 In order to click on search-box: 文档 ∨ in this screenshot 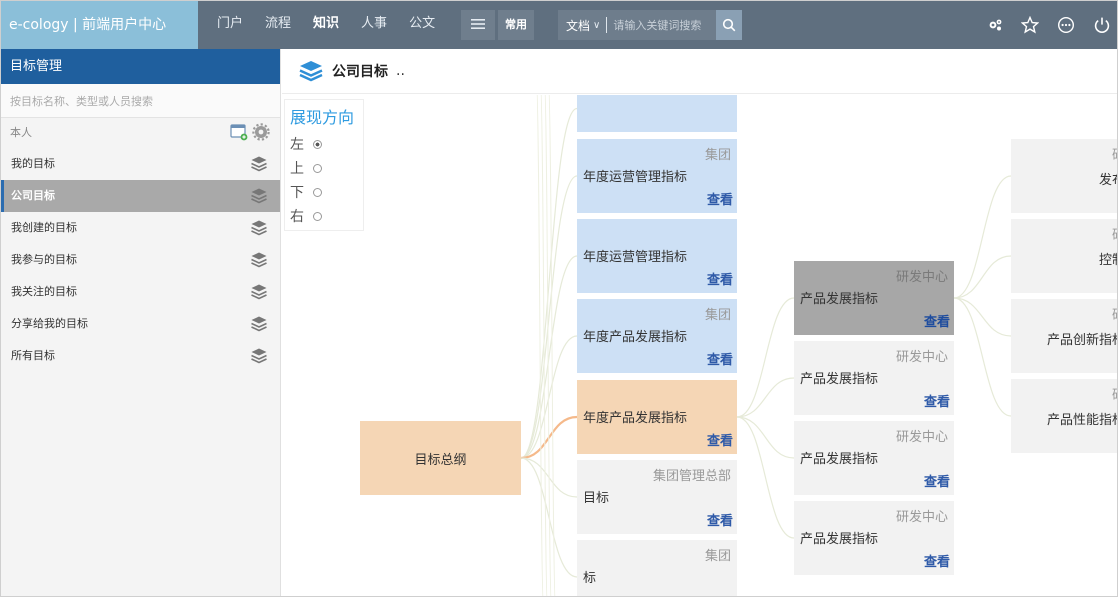, I will do `click(650, 25)`.